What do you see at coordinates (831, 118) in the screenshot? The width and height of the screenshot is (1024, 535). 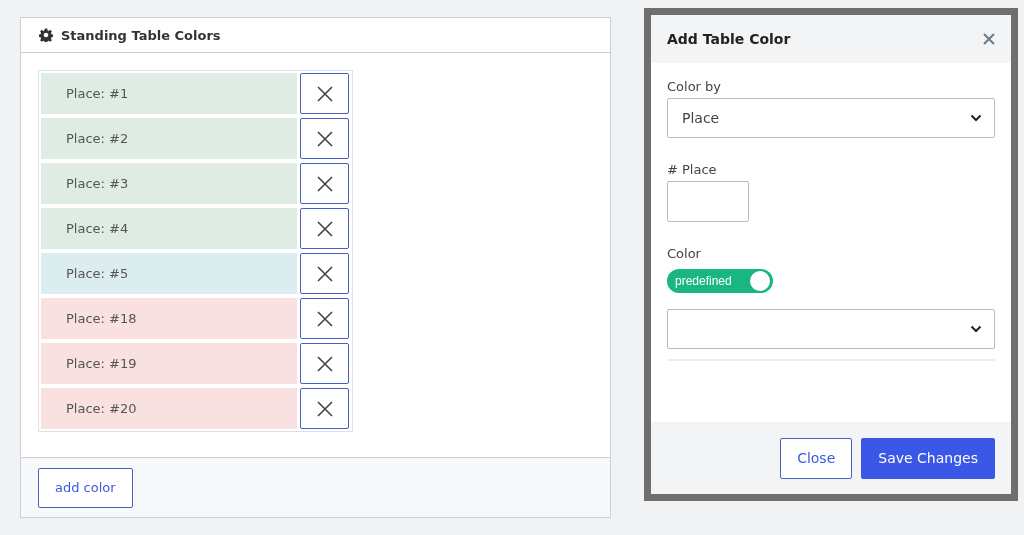 I see `color-by-select: Place` at bounding box center [831, 118].